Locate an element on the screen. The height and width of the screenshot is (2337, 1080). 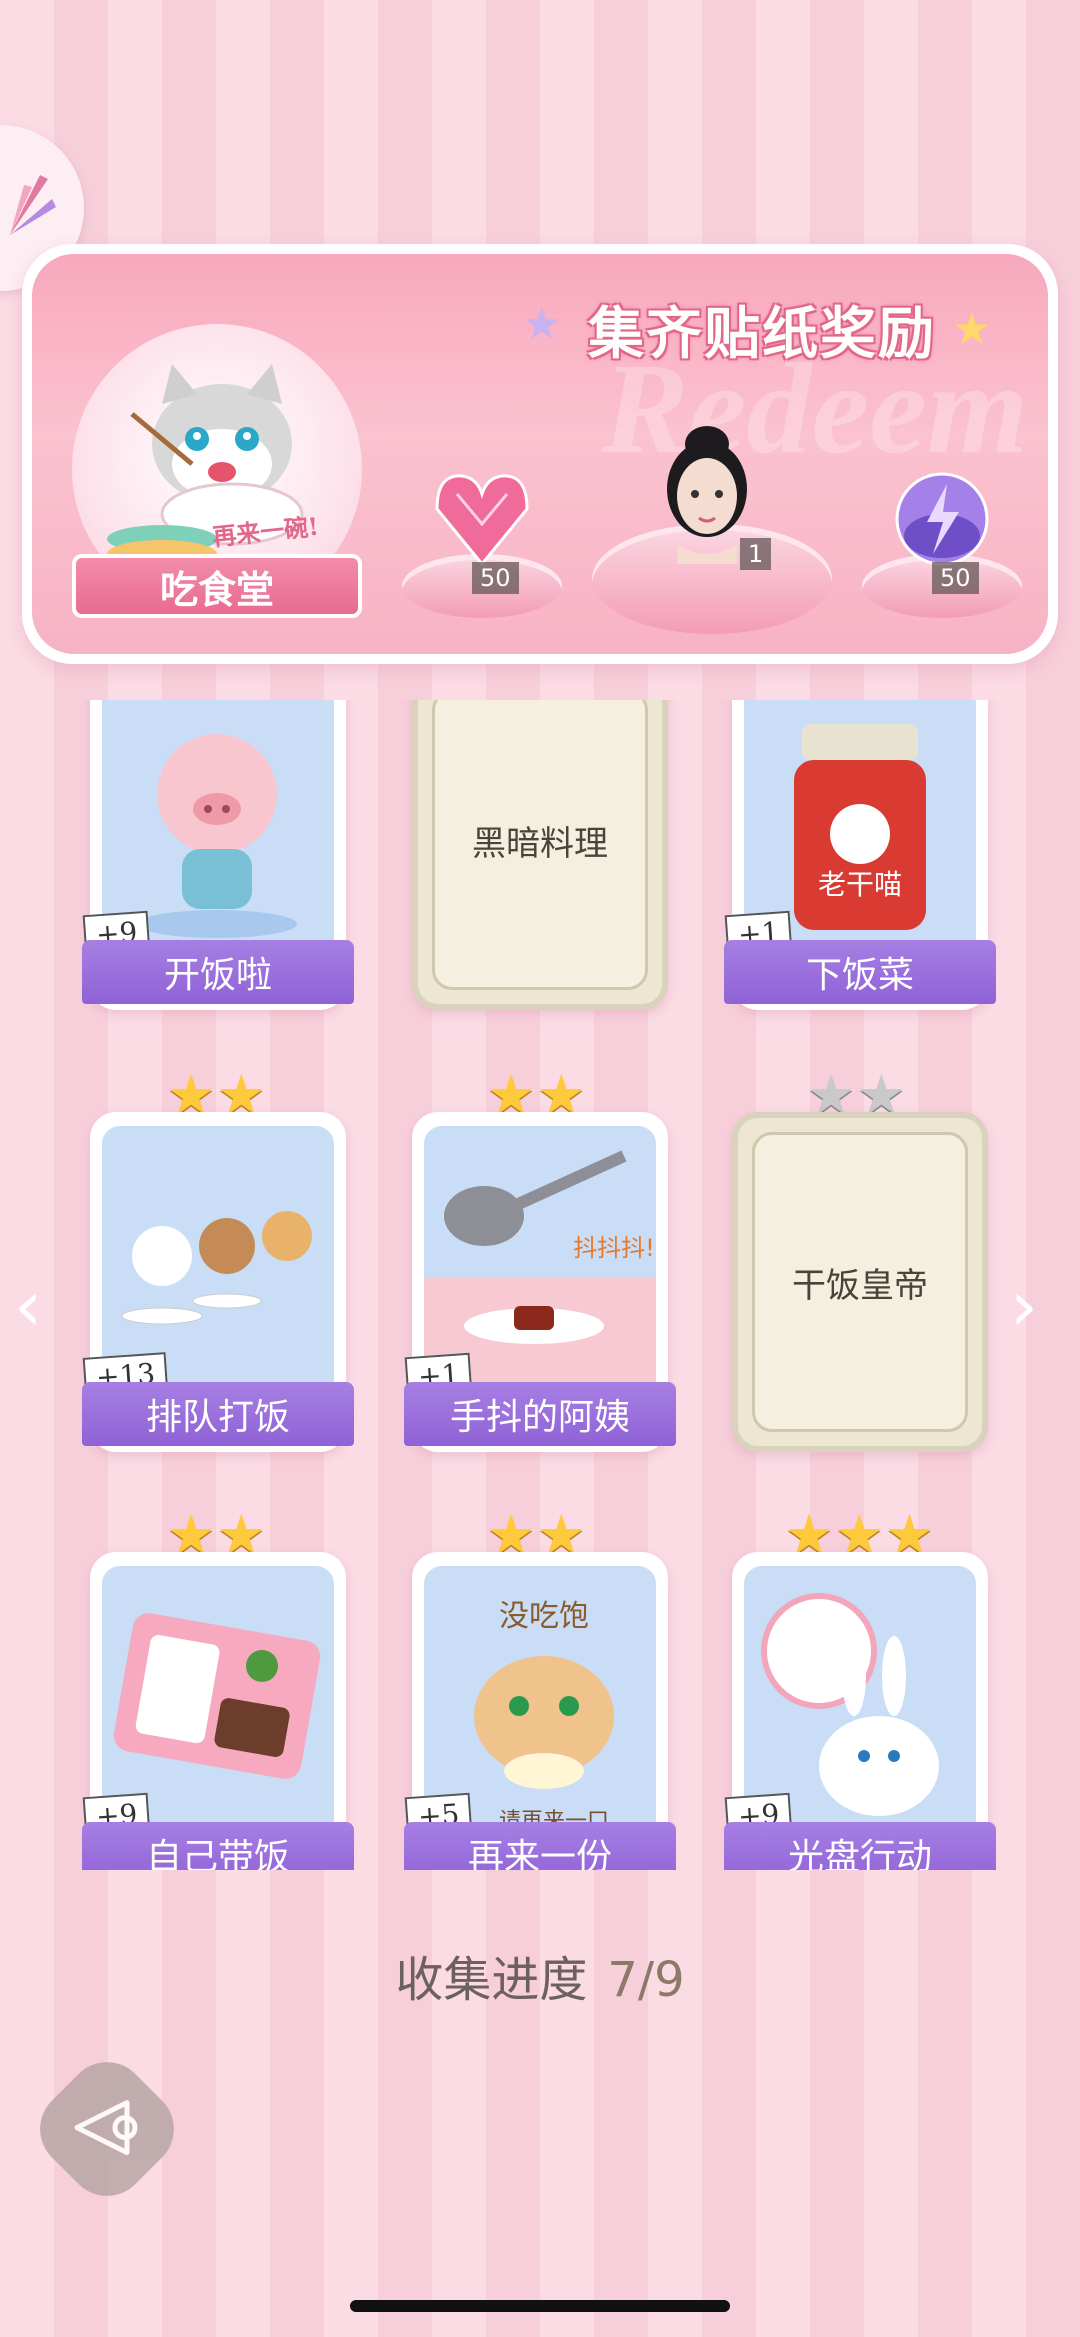
banner-title: 集齐贴纸奖励 is located at coordinates (762, 333).